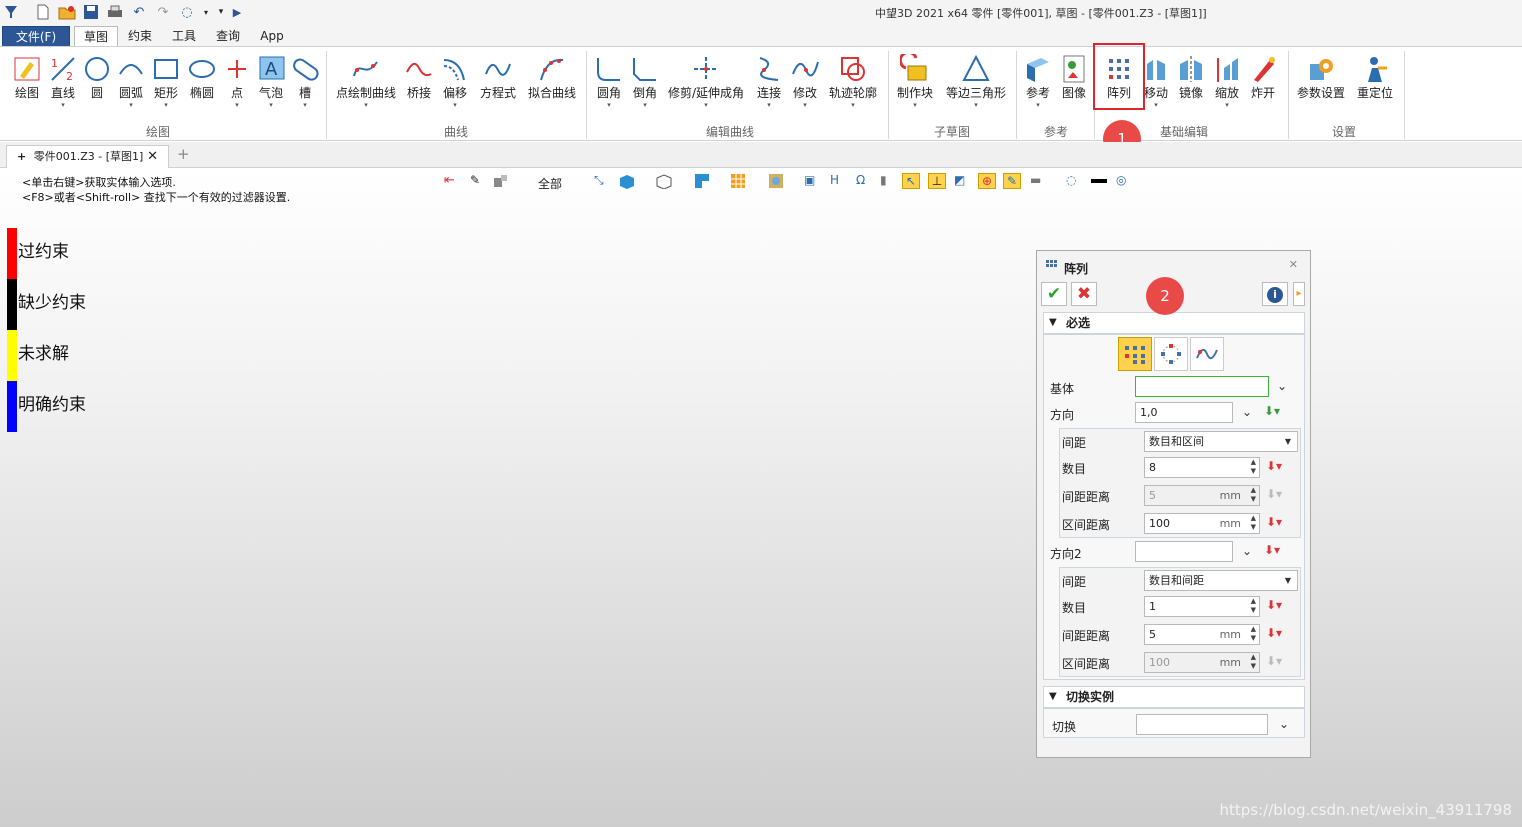 This screenshot has width=1522, height=827. I want to click on filter-dropdown: 全部, so click(558, 183).